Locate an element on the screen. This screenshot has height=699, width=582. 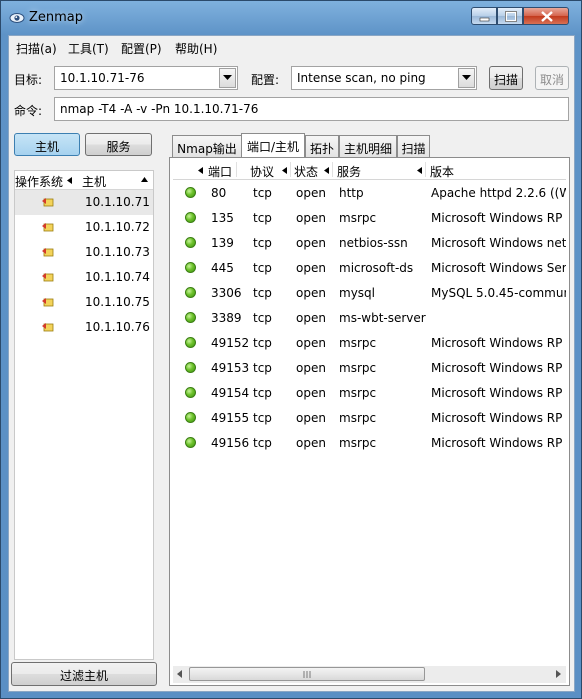
cell-service: http is located at coordinates (351, 193).